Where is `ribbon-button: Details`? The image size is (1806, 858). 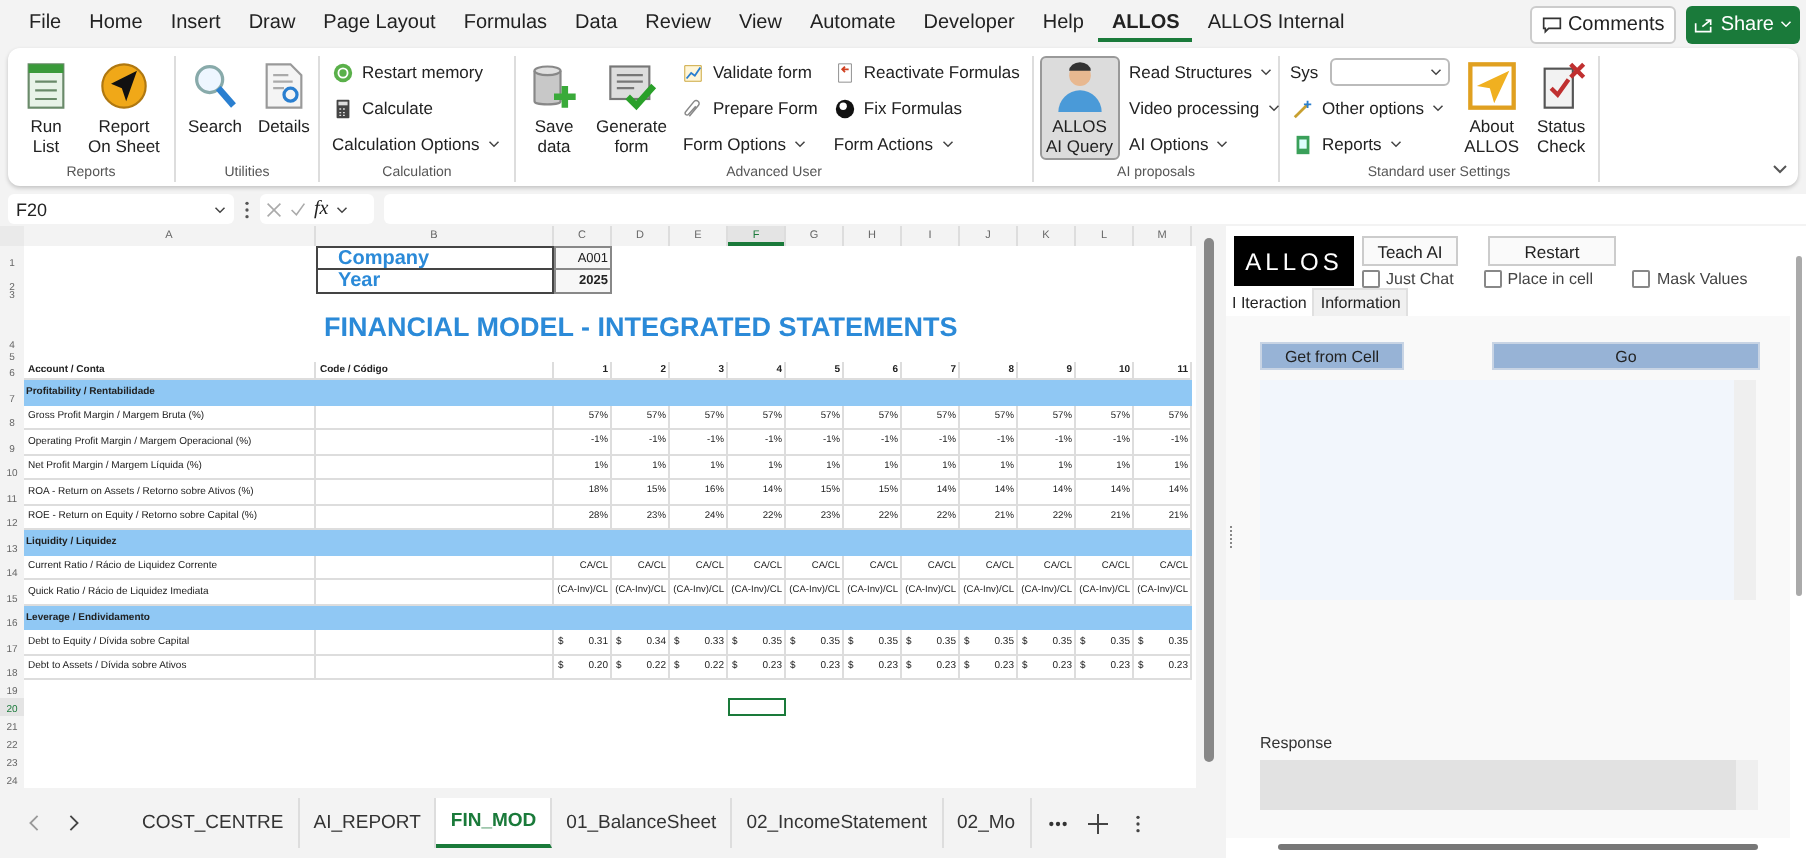 ribbon-button: Details is located at coordinates (283, 108).